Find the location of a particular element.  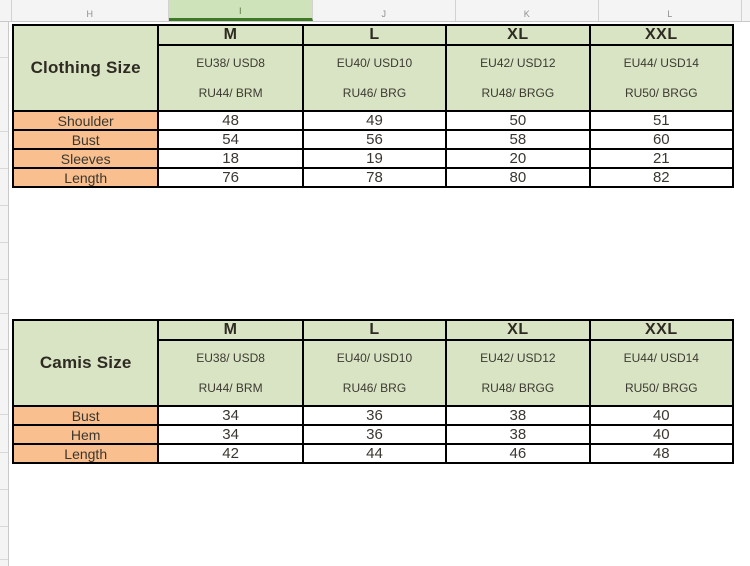

measurement-value: 82 is located at coordinates (661, 177).